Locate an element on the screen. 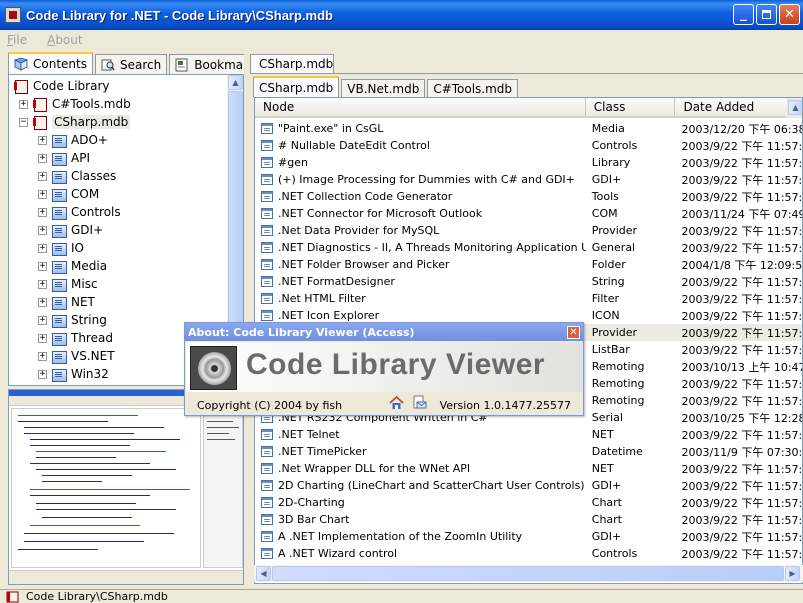  class-cell: Library is located at coordinates (611, 162).